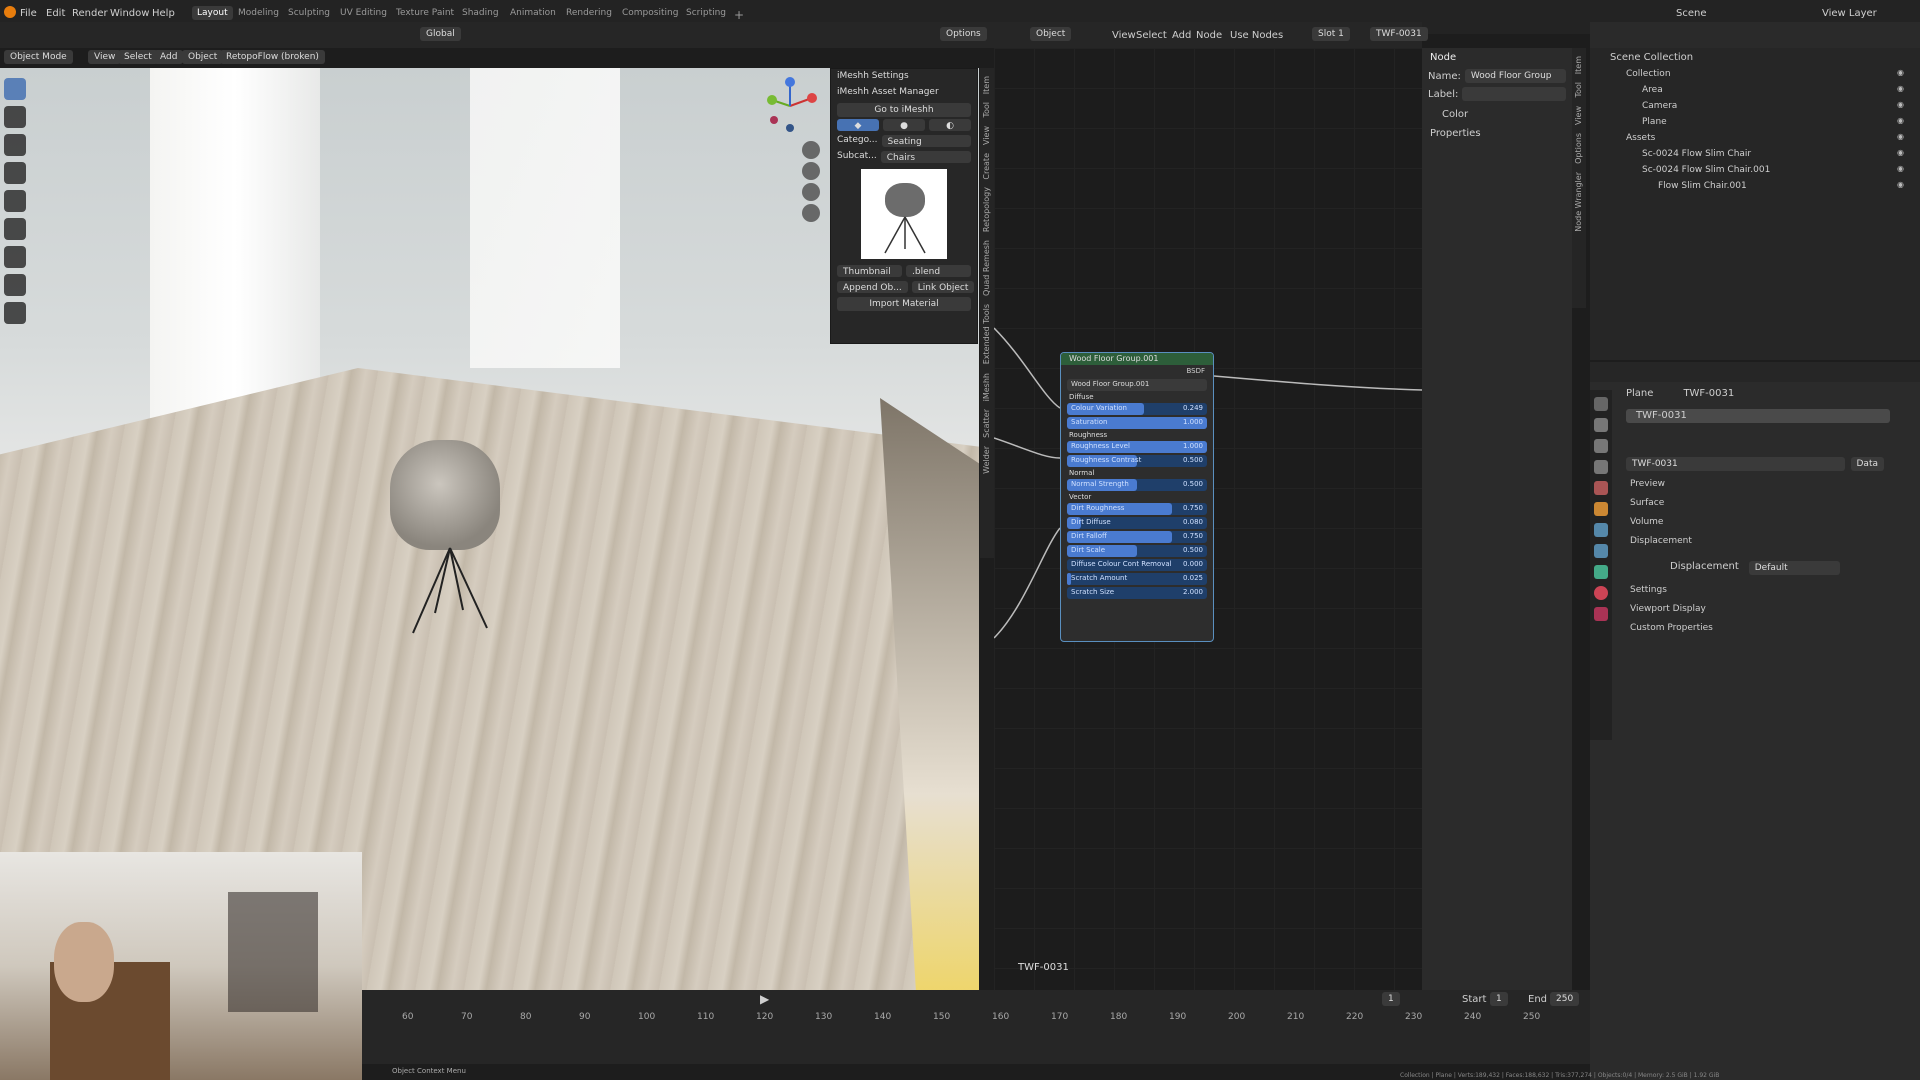  Describe the element at coordinates (1755, 524) in the screenshot. I see `properties-panel-header: Volume` at that location.